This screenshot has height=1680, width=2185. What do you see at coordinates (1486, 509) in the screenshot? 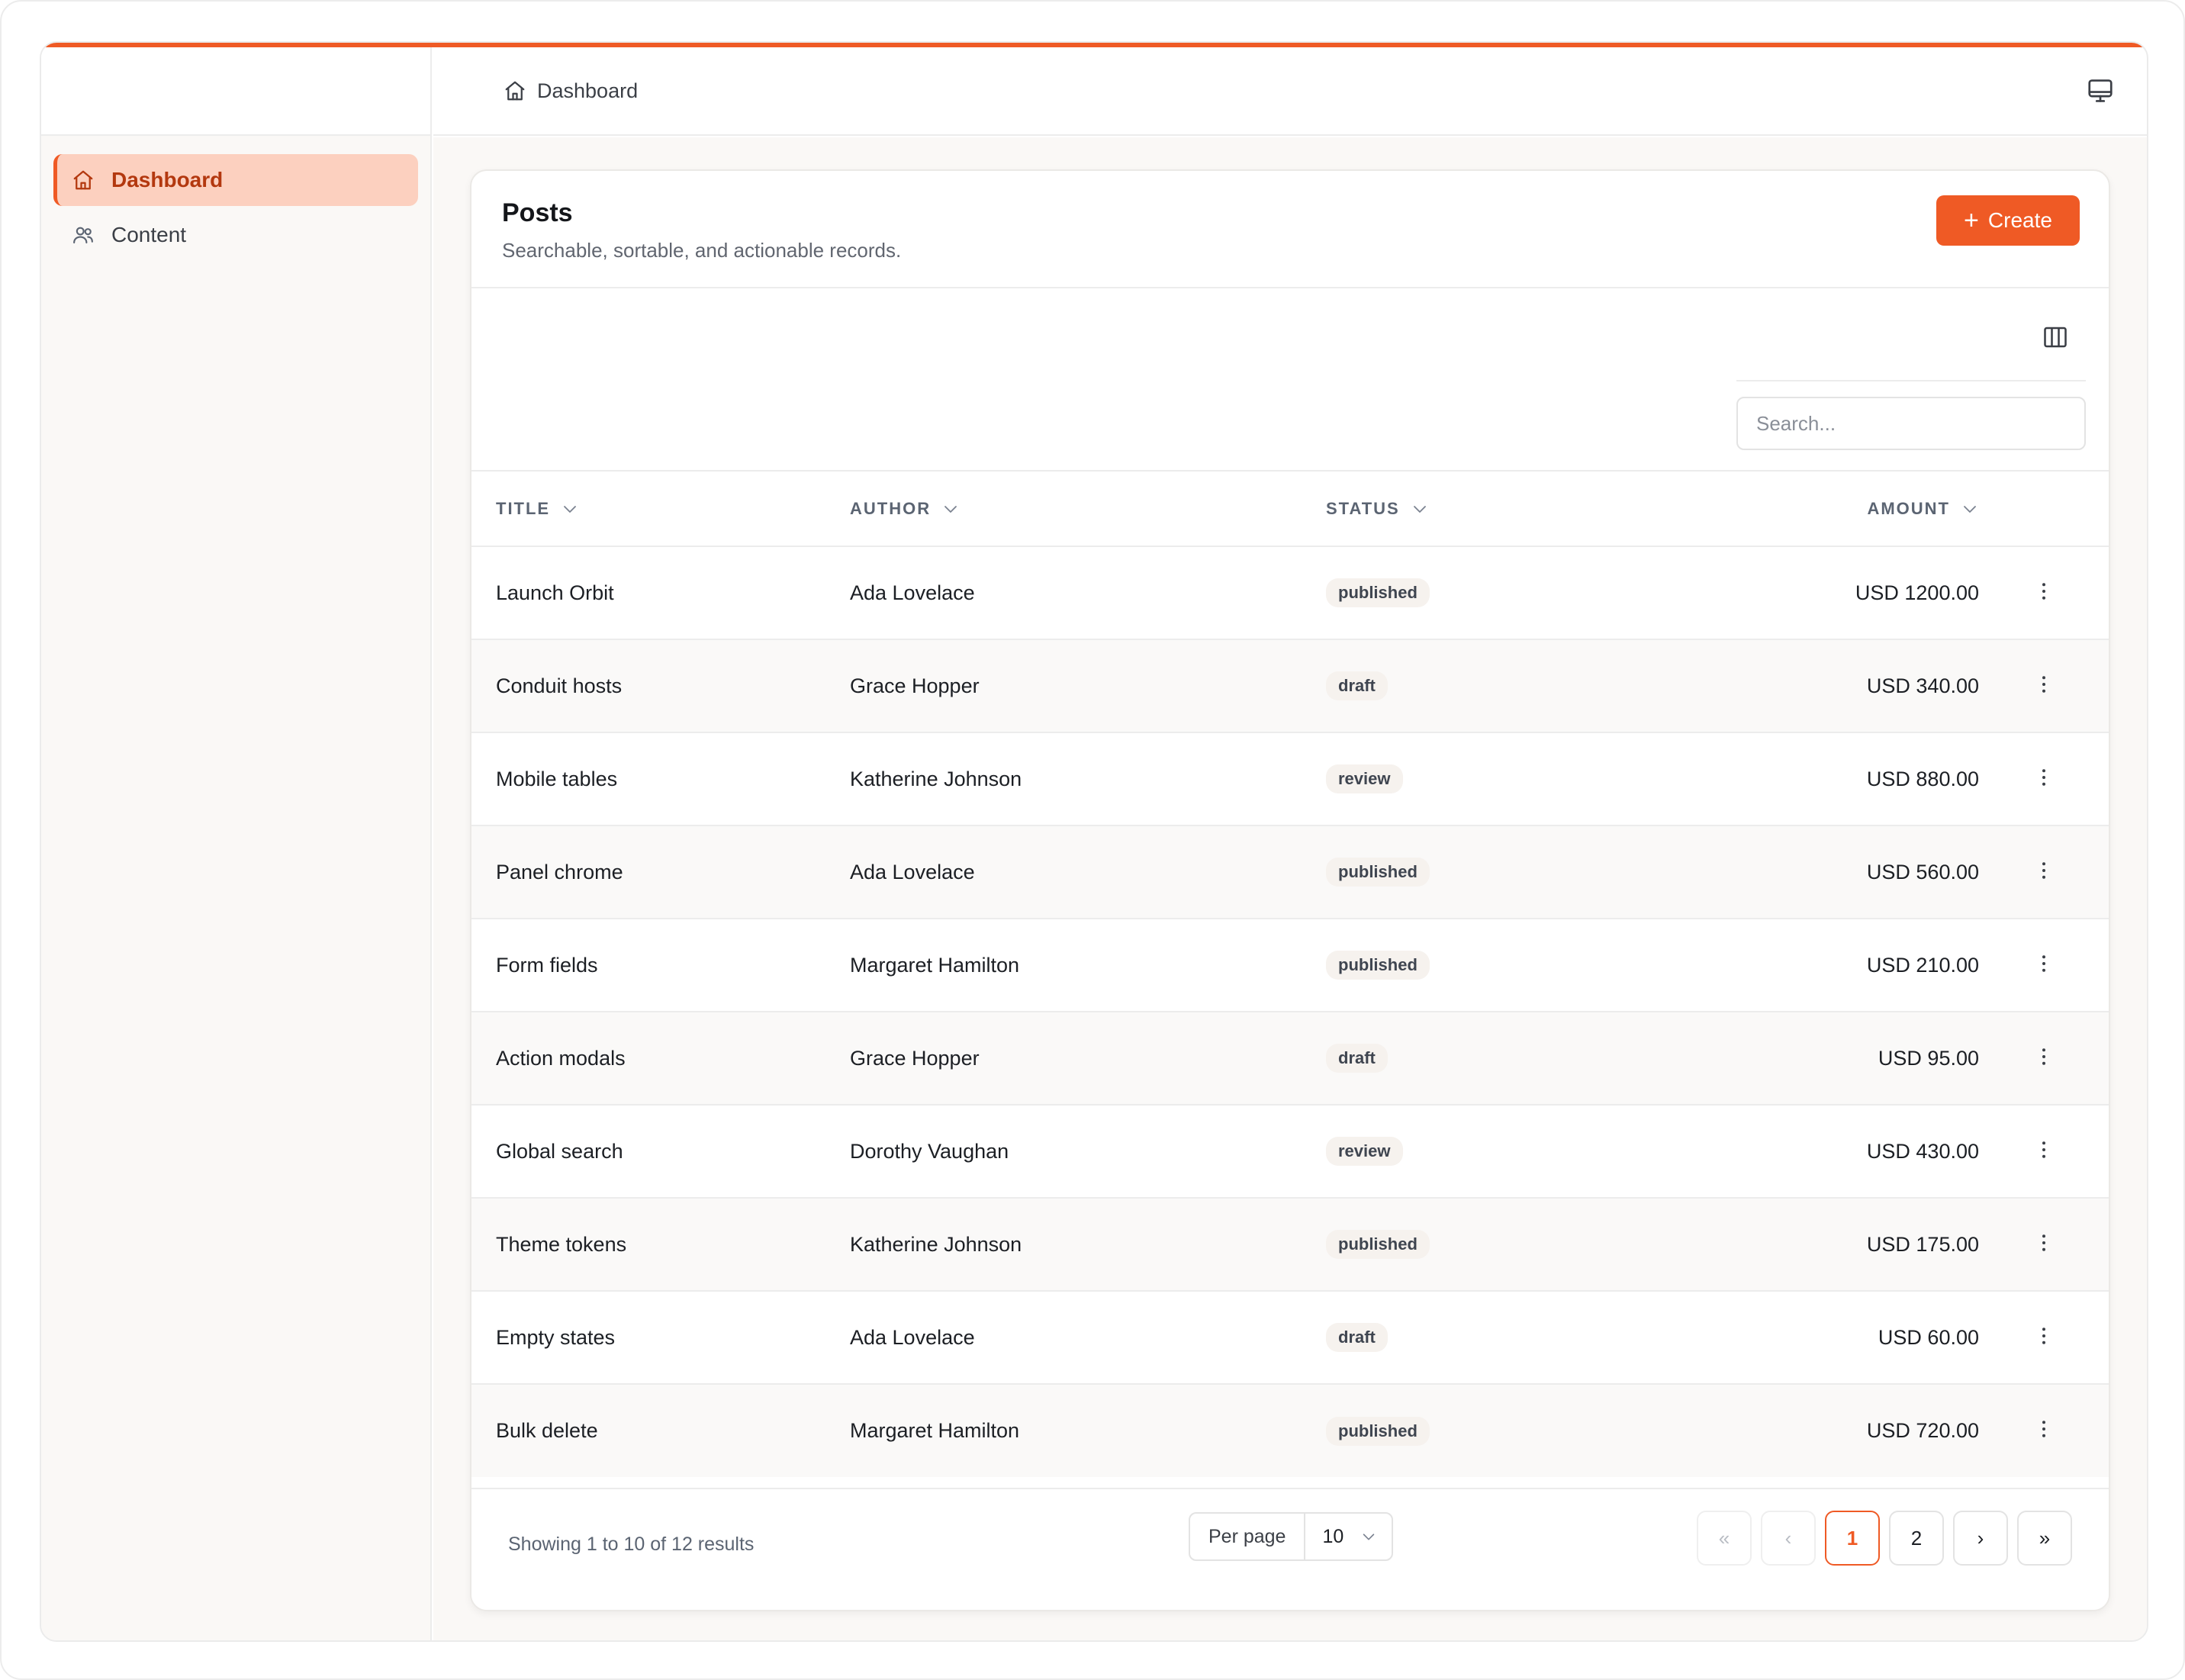
I see `column-header-status: STATUS` at bounding box center [1486, 509].